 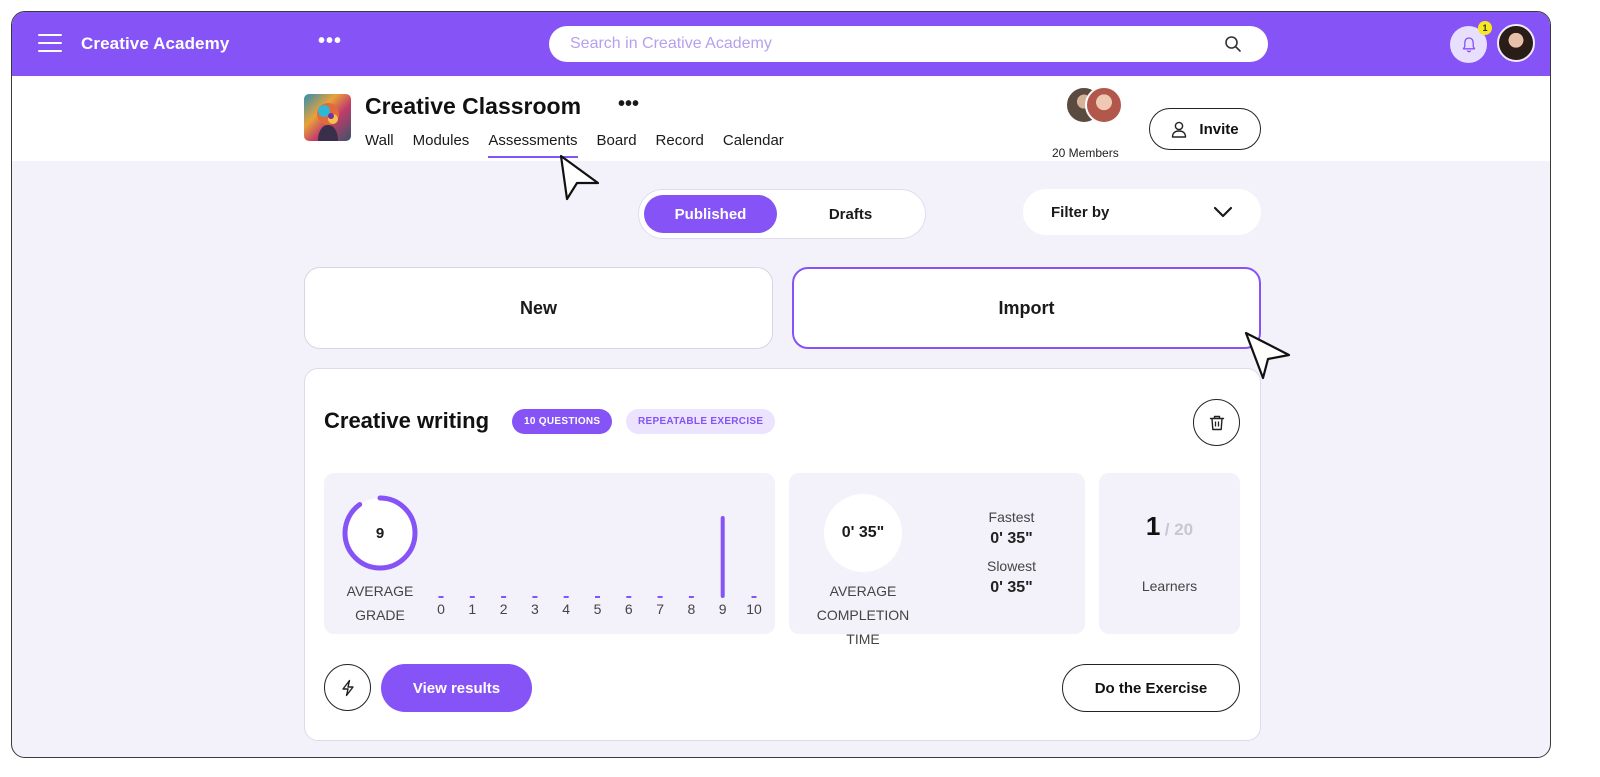 I want to click on delete-button, so click(x=1216, y=422).